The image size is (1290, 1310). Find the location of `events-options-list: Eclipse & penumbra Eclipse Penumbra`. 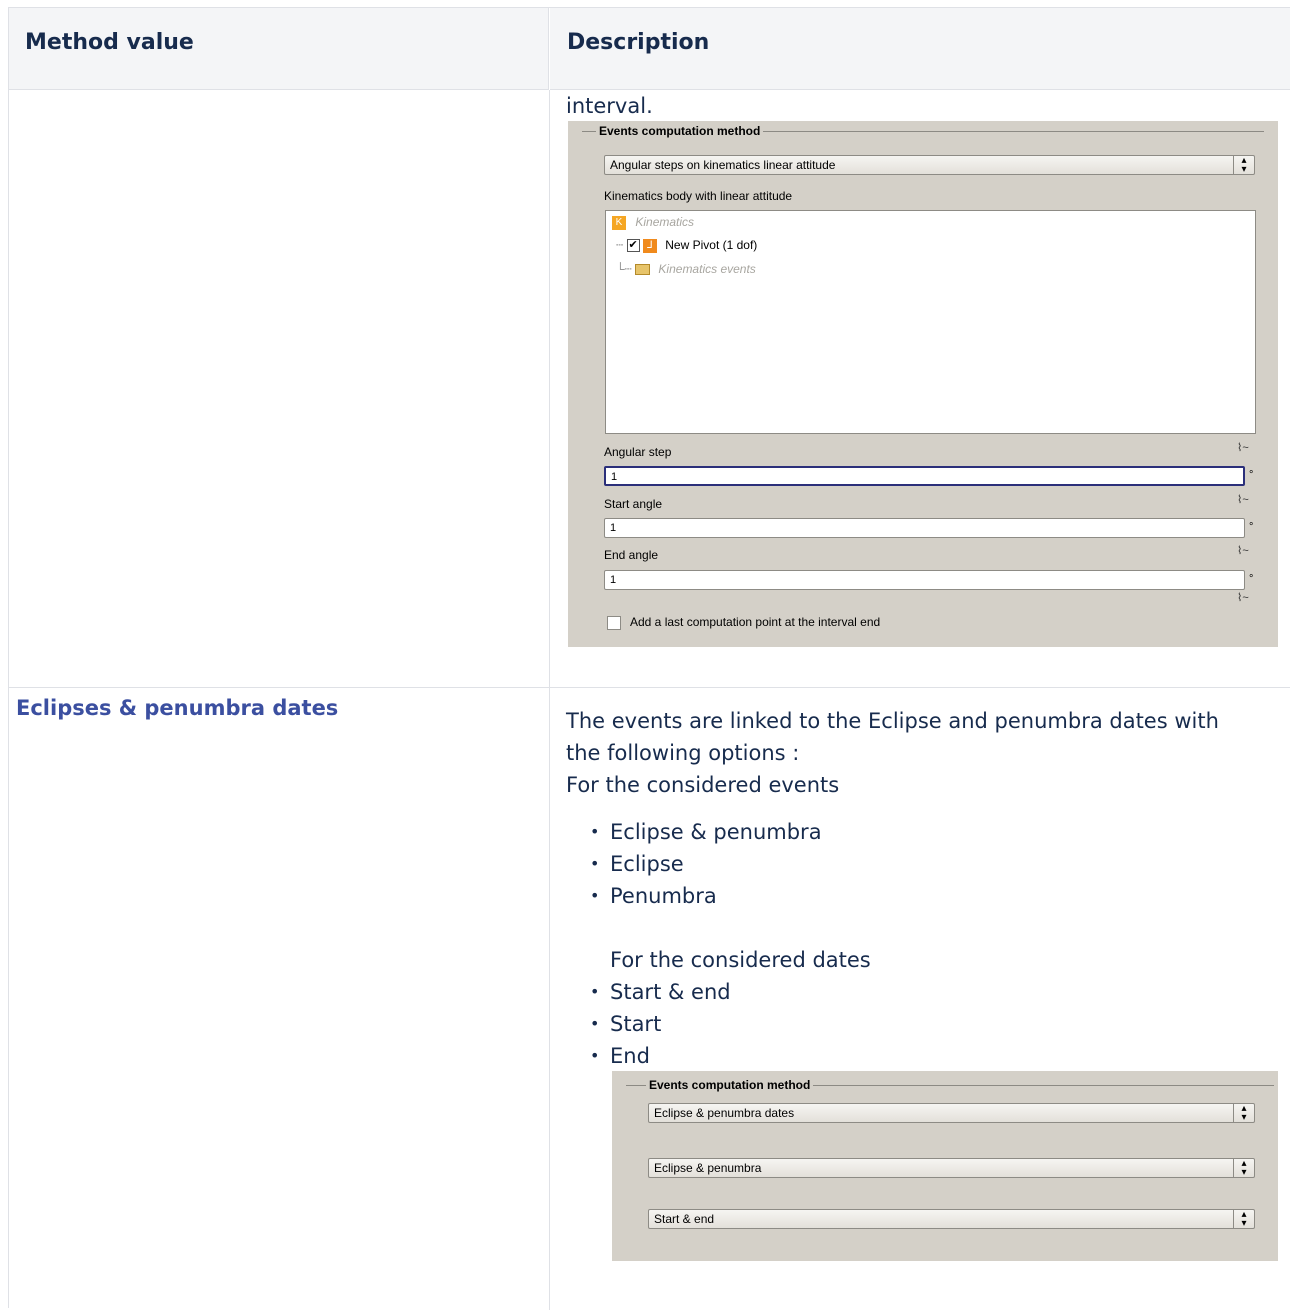

events-options-list: Eclipse & penumbra Eclipse Penumbra is located at coordinates (694, 864).